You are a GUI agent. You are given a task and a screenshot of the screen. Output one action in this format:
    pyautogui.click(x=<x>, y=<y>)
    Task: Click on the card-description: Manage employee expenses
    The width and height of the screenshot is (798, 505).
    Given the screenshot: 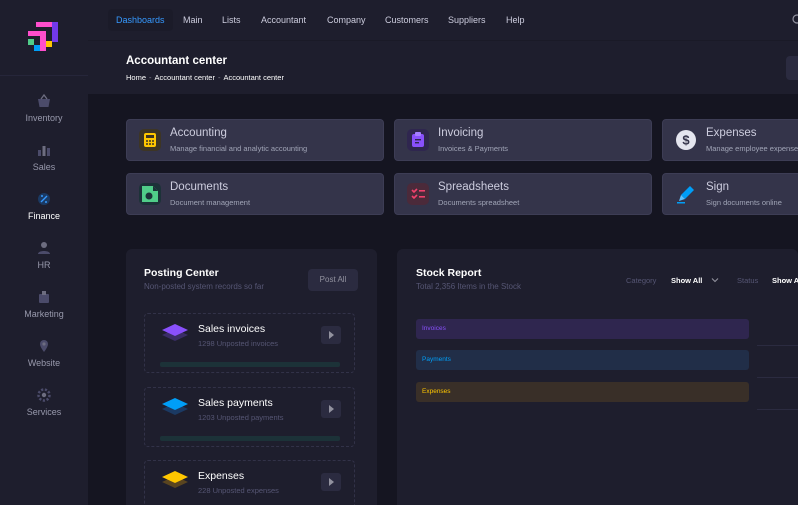 What is the action you would take?
    pyautogui.click(x=752, y=148)
    